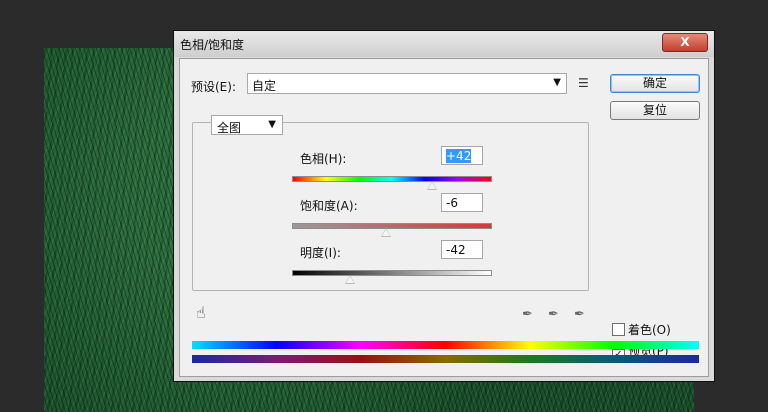 This screenshot has height=412, width=768. What do you see at coordinates (212, 45) in the screenshot?
I see `dialog-title: 色相/饱和度` at bounding box center [212, 45].